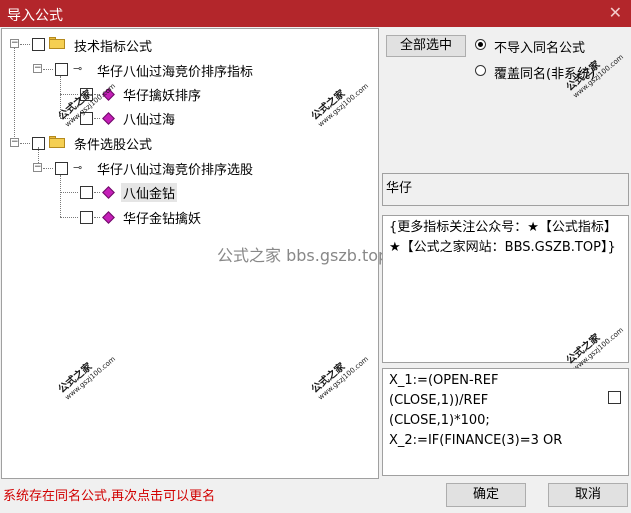 The width and height of the screenshot is (631, 513). What do you see at coordinates (439, 400) in the screenshot?
I see `code-line: (CLOSE,1))/REF` at bounding box center [439, 400].